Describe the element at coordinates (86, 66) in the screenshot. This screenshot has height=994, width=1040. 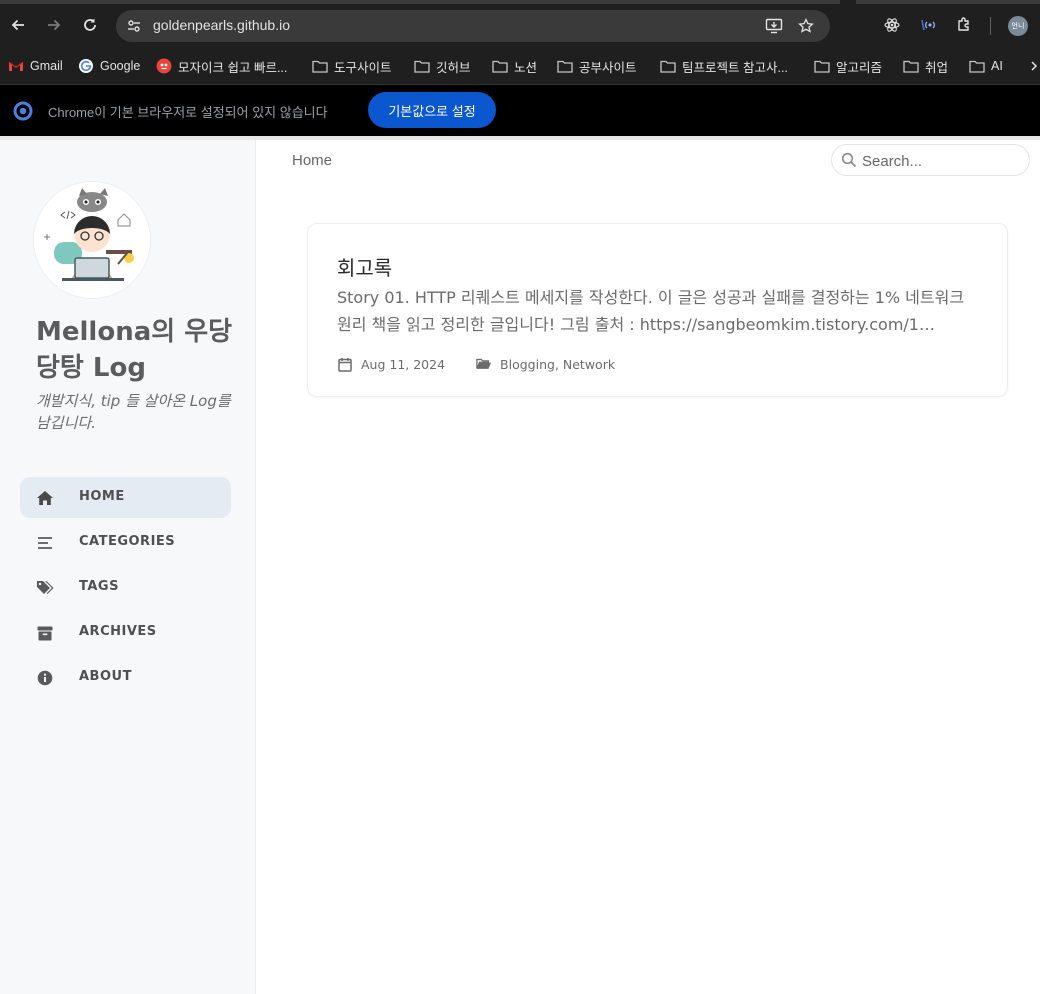
I see `google-icon` at that location.